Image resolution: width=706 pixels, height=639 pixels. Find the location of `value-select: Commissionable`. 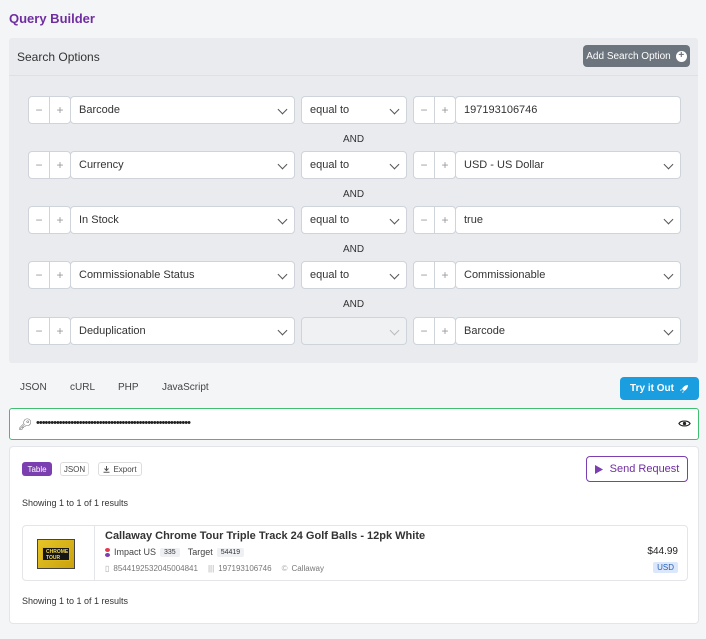

value-select: Commissionable is located at coordinates (568, 275).